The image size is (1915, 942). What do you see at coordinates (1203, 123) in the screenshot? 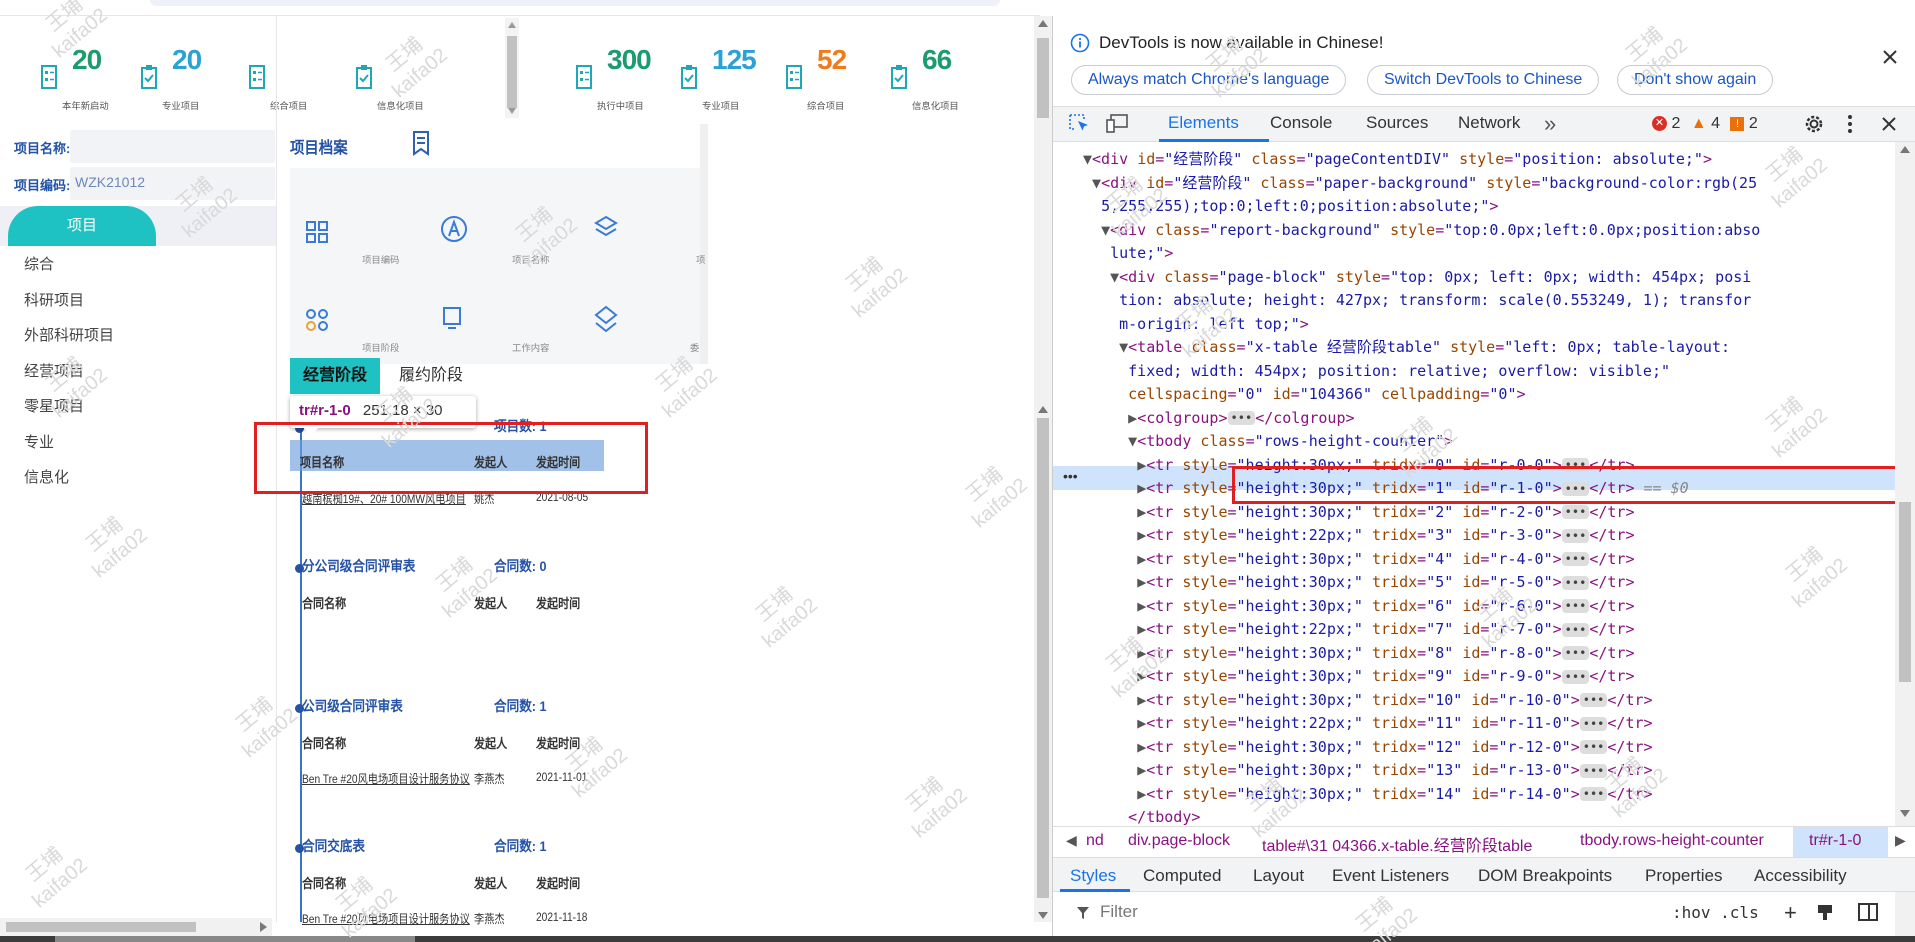
I see `tab-elements: Elements` at bounding box center [1203, 123].